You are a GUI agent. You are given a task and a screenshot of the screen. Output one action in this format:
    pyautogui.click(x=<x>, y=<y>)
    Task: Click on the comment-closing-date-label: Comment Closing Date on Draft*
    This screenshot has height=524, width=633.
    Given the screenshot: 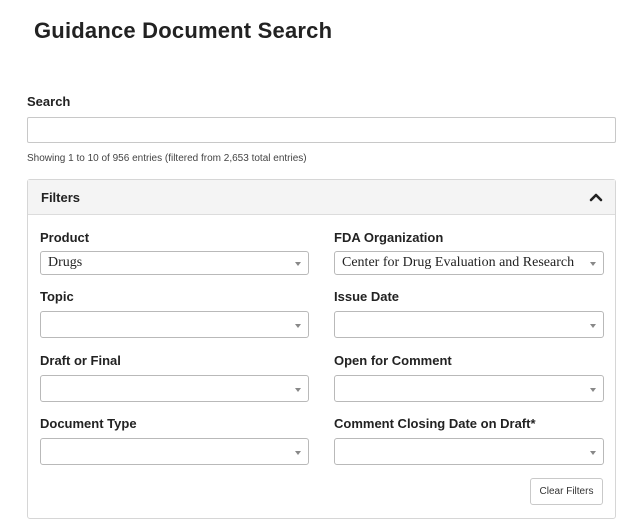 What is the action you would take?
    pyautogui.click(x=435, y=423)
    